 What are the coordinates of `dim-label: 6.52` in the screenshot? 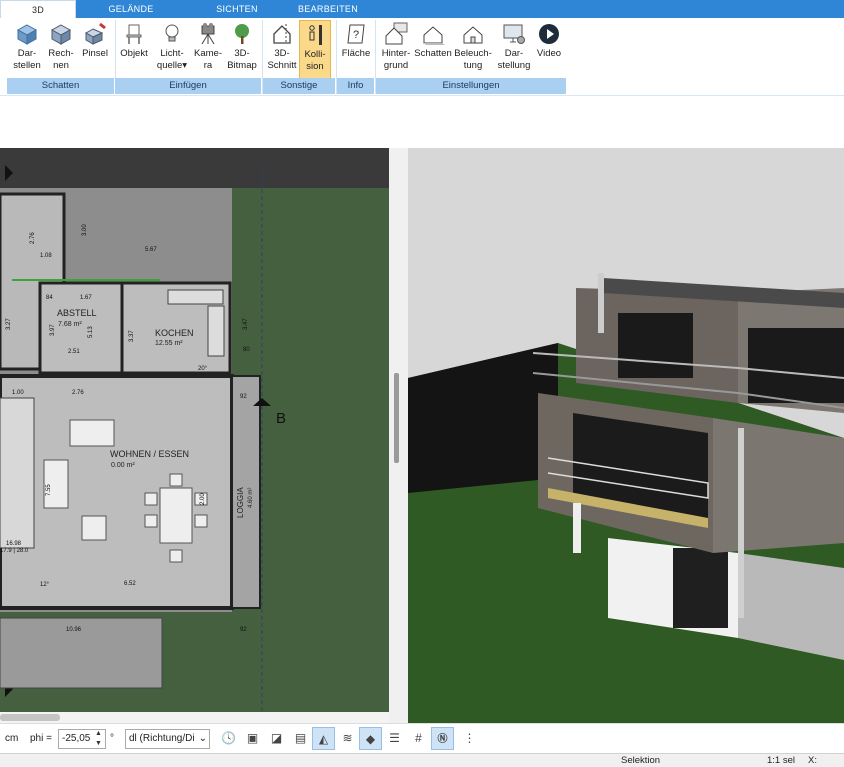 It's located at (130, 584).